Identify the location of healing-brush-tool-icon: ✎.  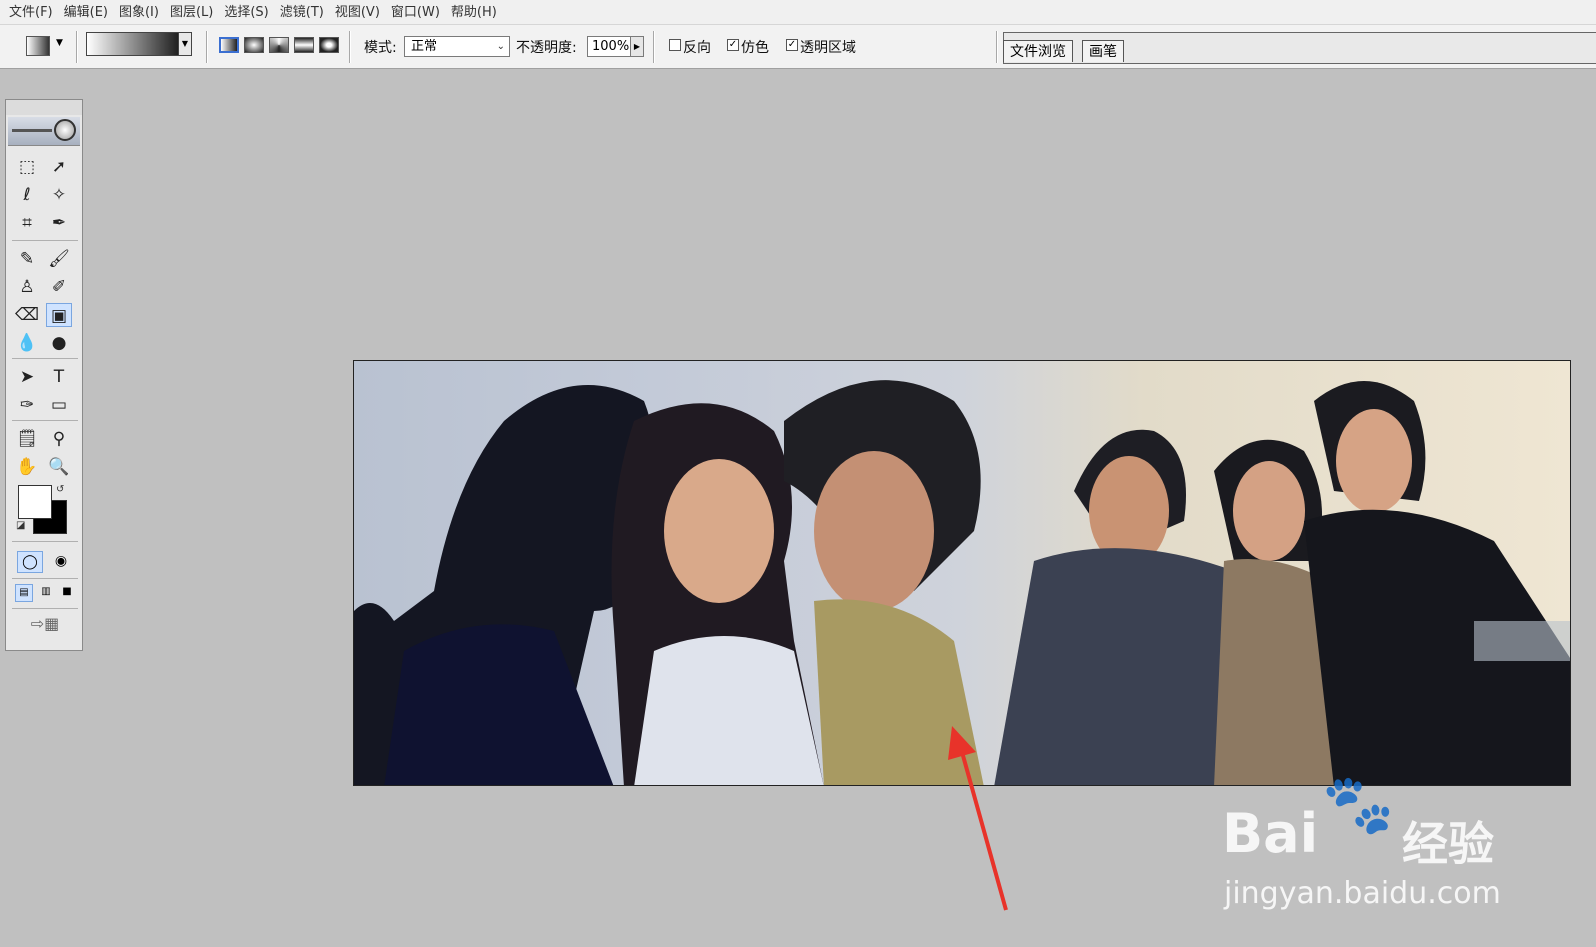
(27, 259).